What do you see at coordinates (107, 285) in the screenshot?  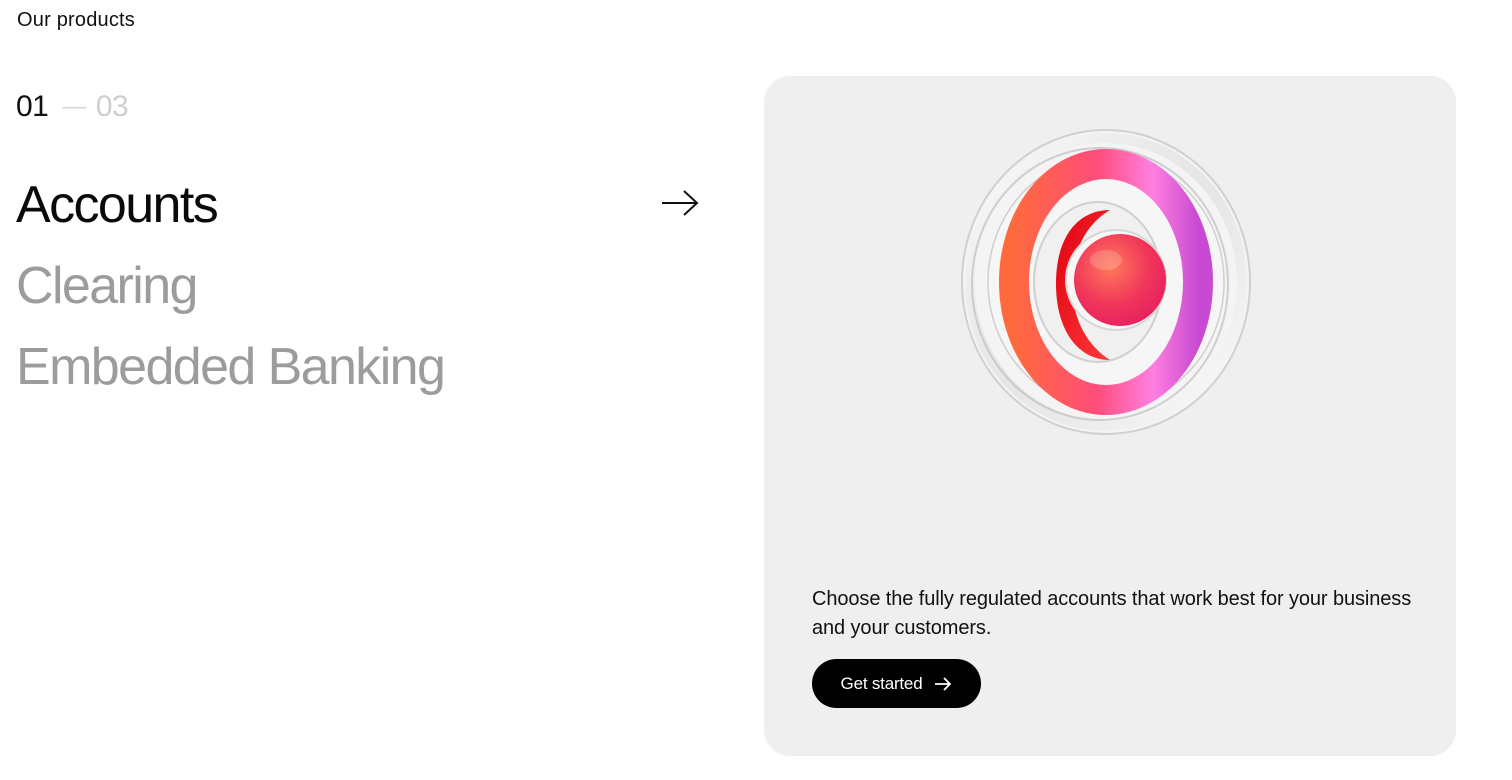 I see `product-item-label: Clearing` at bounding box center [107, 285].